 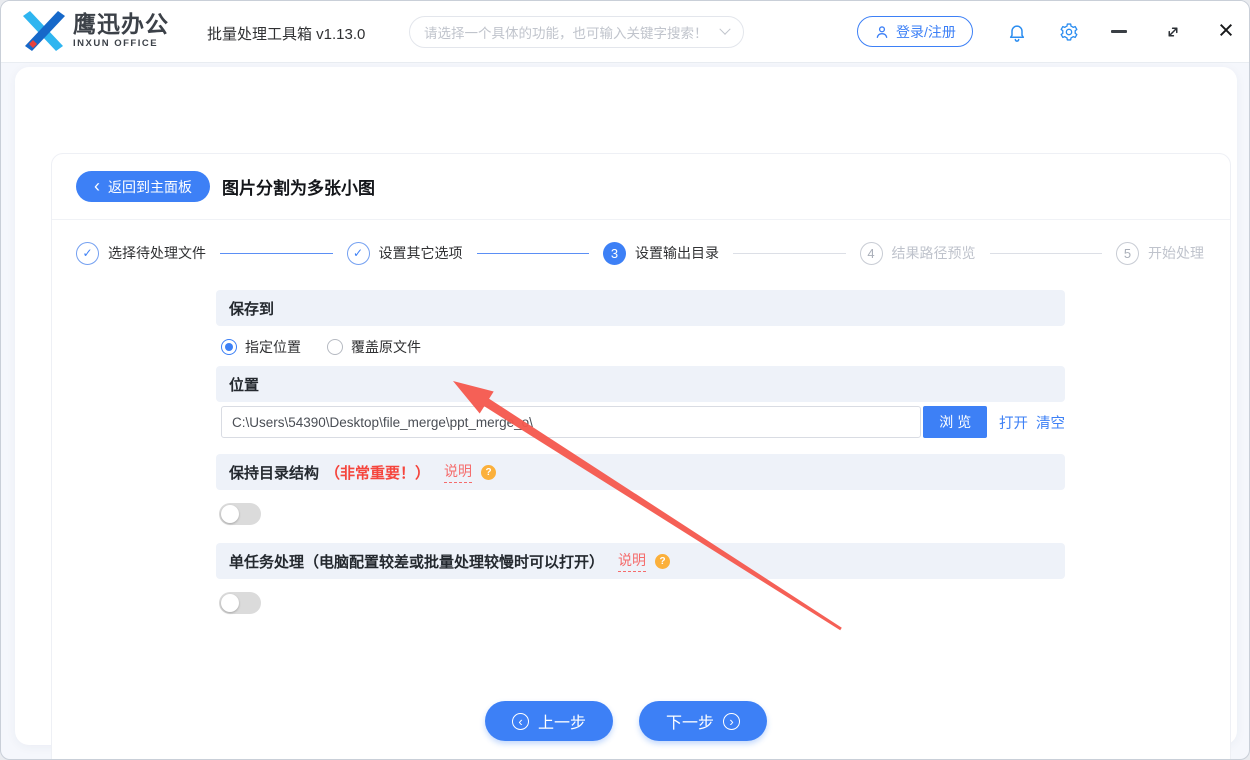 I want to click on logo-text-en: INXUN OFFICE, so click(x=116, y=44).